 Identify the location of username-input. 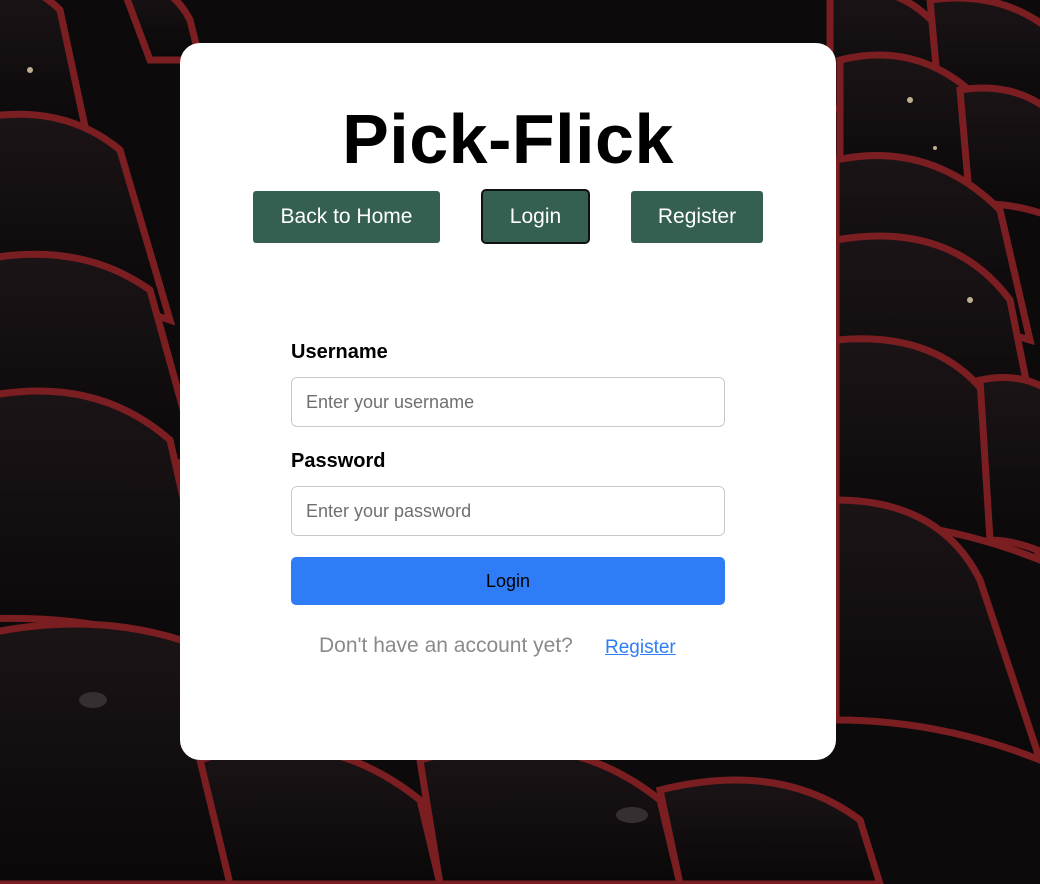
(508, 402).